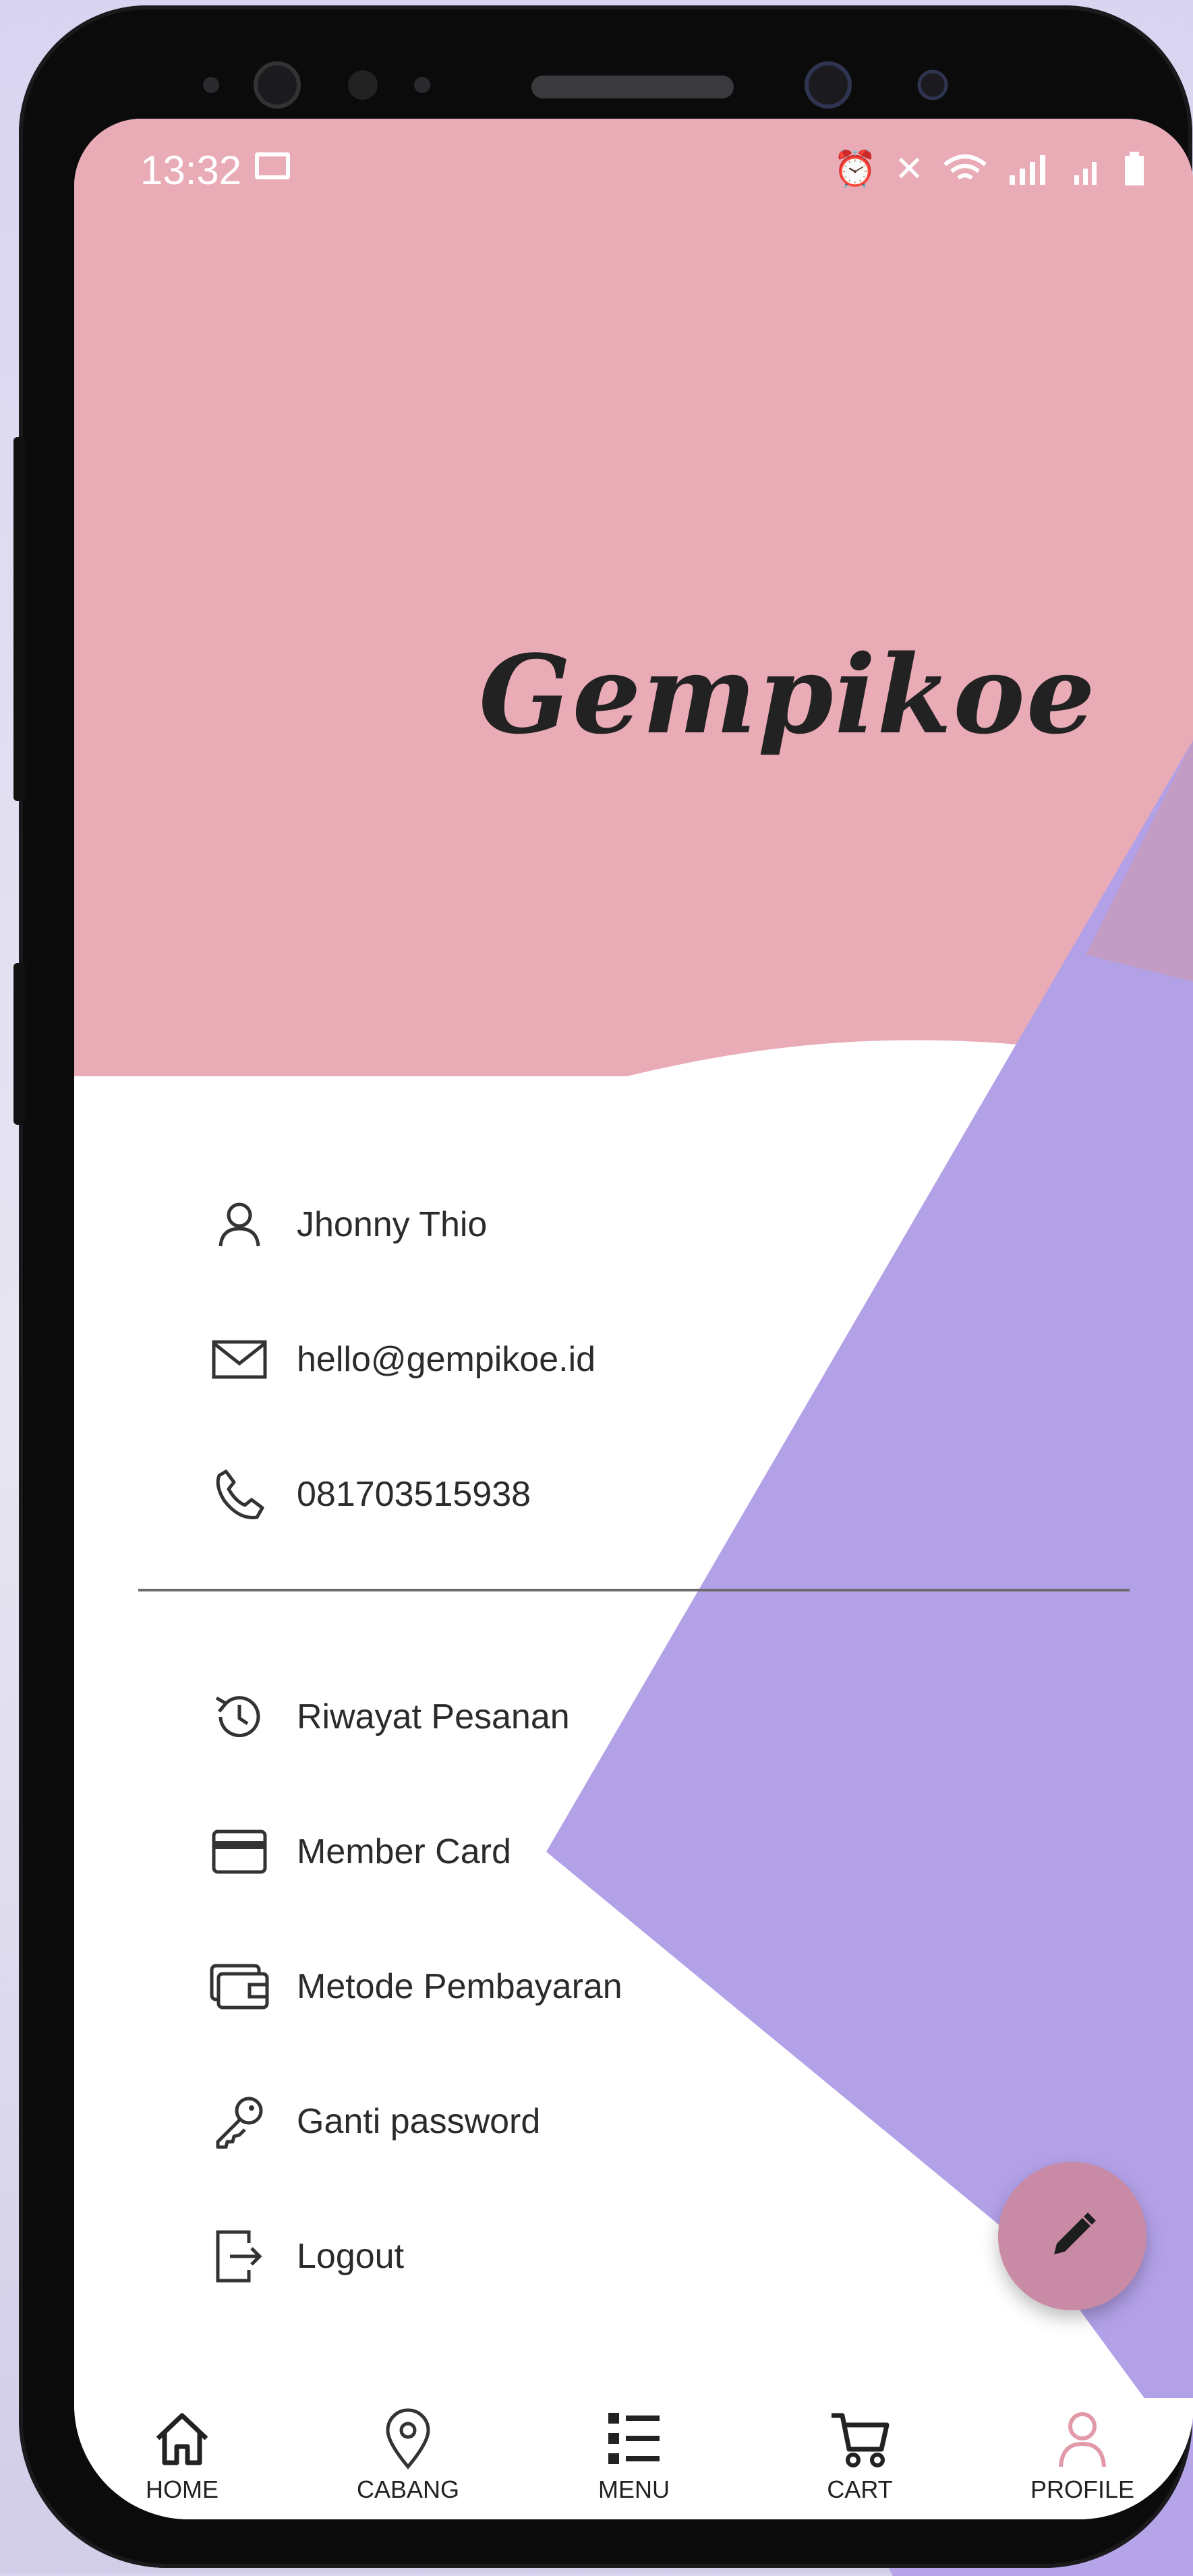 The width and height of the screenshot is (1193, 2576). Describe the element at coordinates (191, 171) in the screenshot. I see `status-time: 13:32` at that location.